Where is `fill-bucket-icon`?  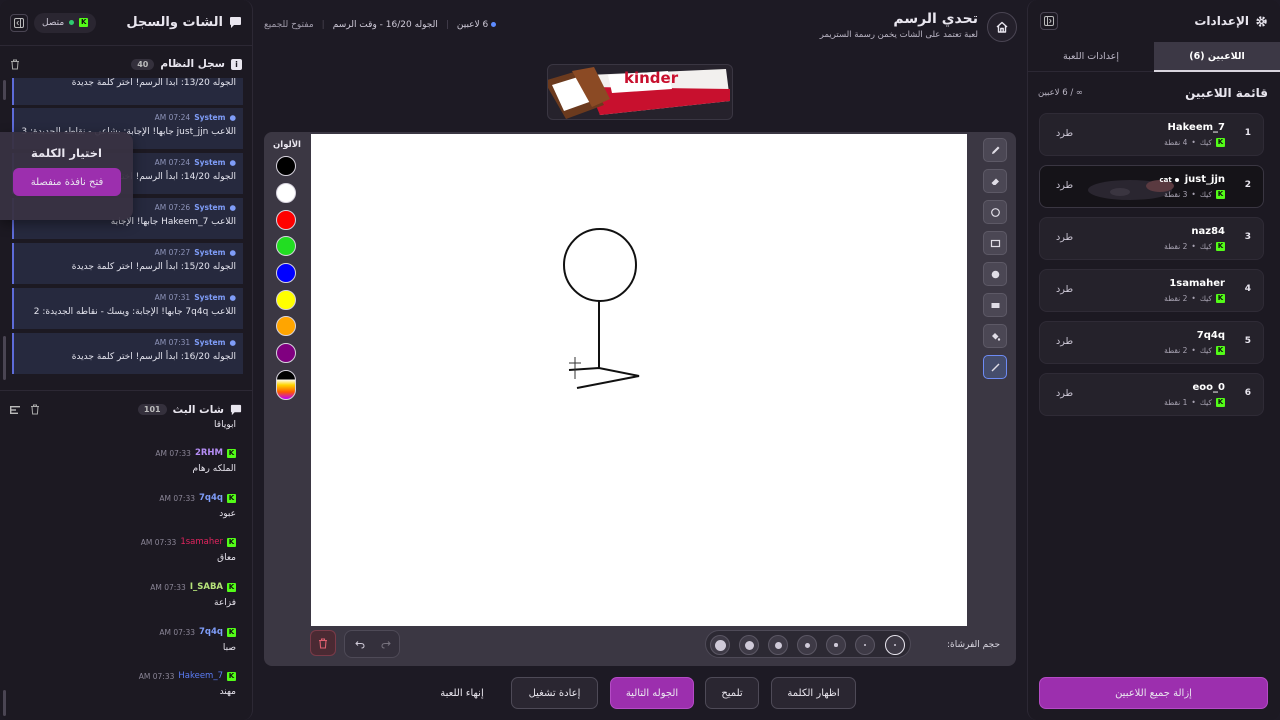
fill-bucket-icon is located at coordinates (995, 336).